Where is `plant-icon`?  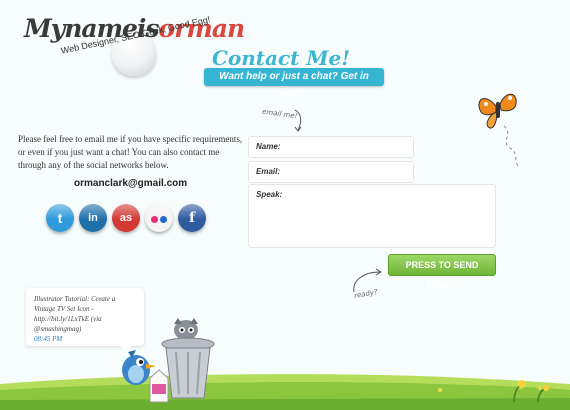 plant-icon is located at coordinates (531, 391).